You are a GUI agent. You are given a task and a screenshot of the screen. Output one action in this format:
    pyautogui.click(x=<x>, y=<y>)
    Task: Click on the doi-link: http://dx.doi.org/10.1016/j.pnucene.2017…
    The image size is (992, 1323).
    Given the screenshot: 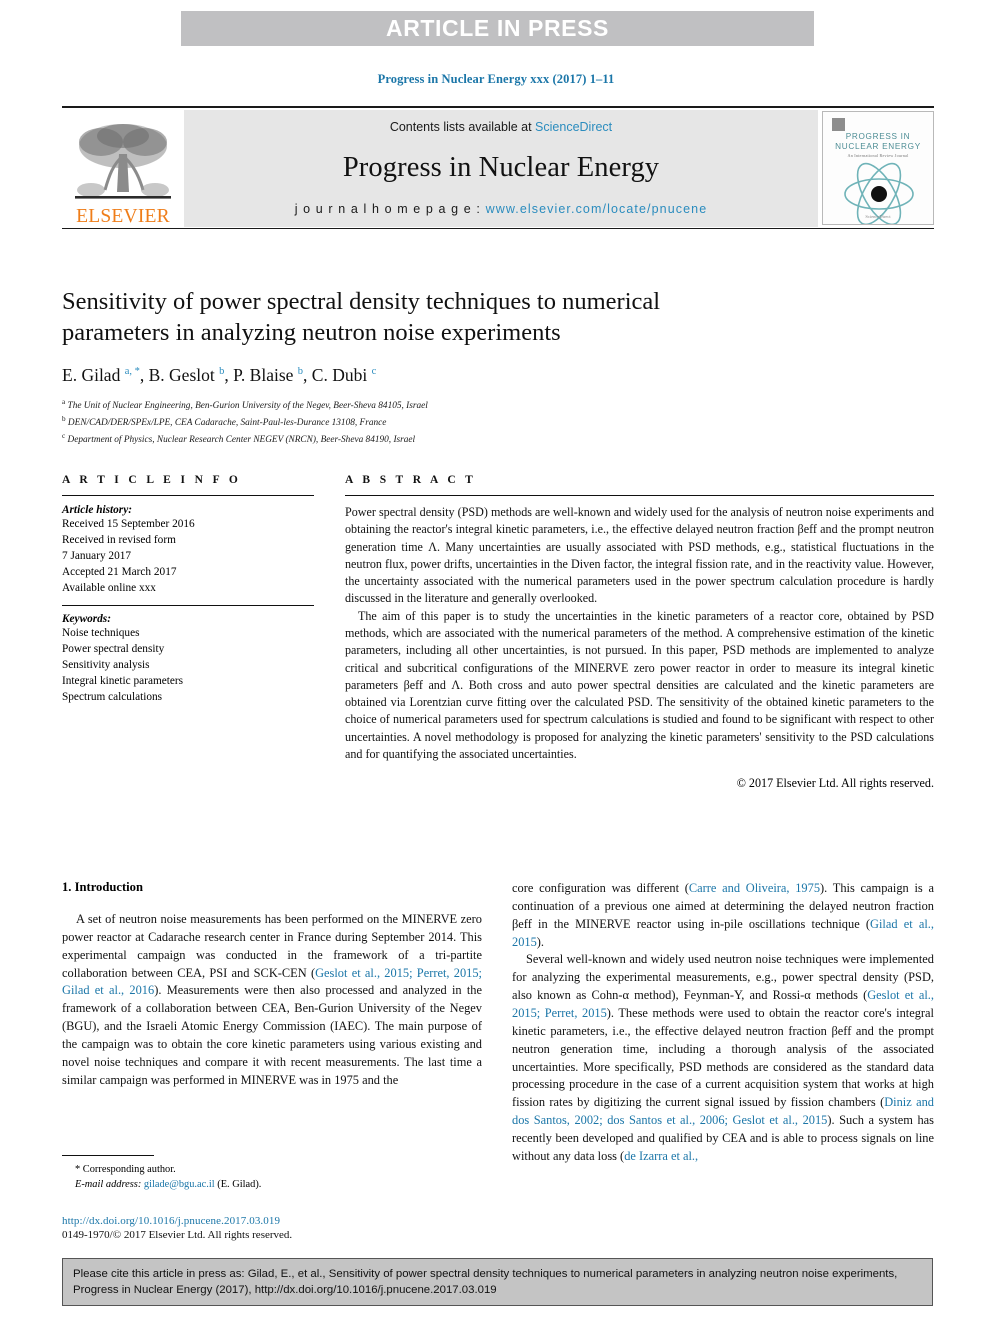 What is the action you would take?
    pyautogui.click(x=272, y=1221)
    